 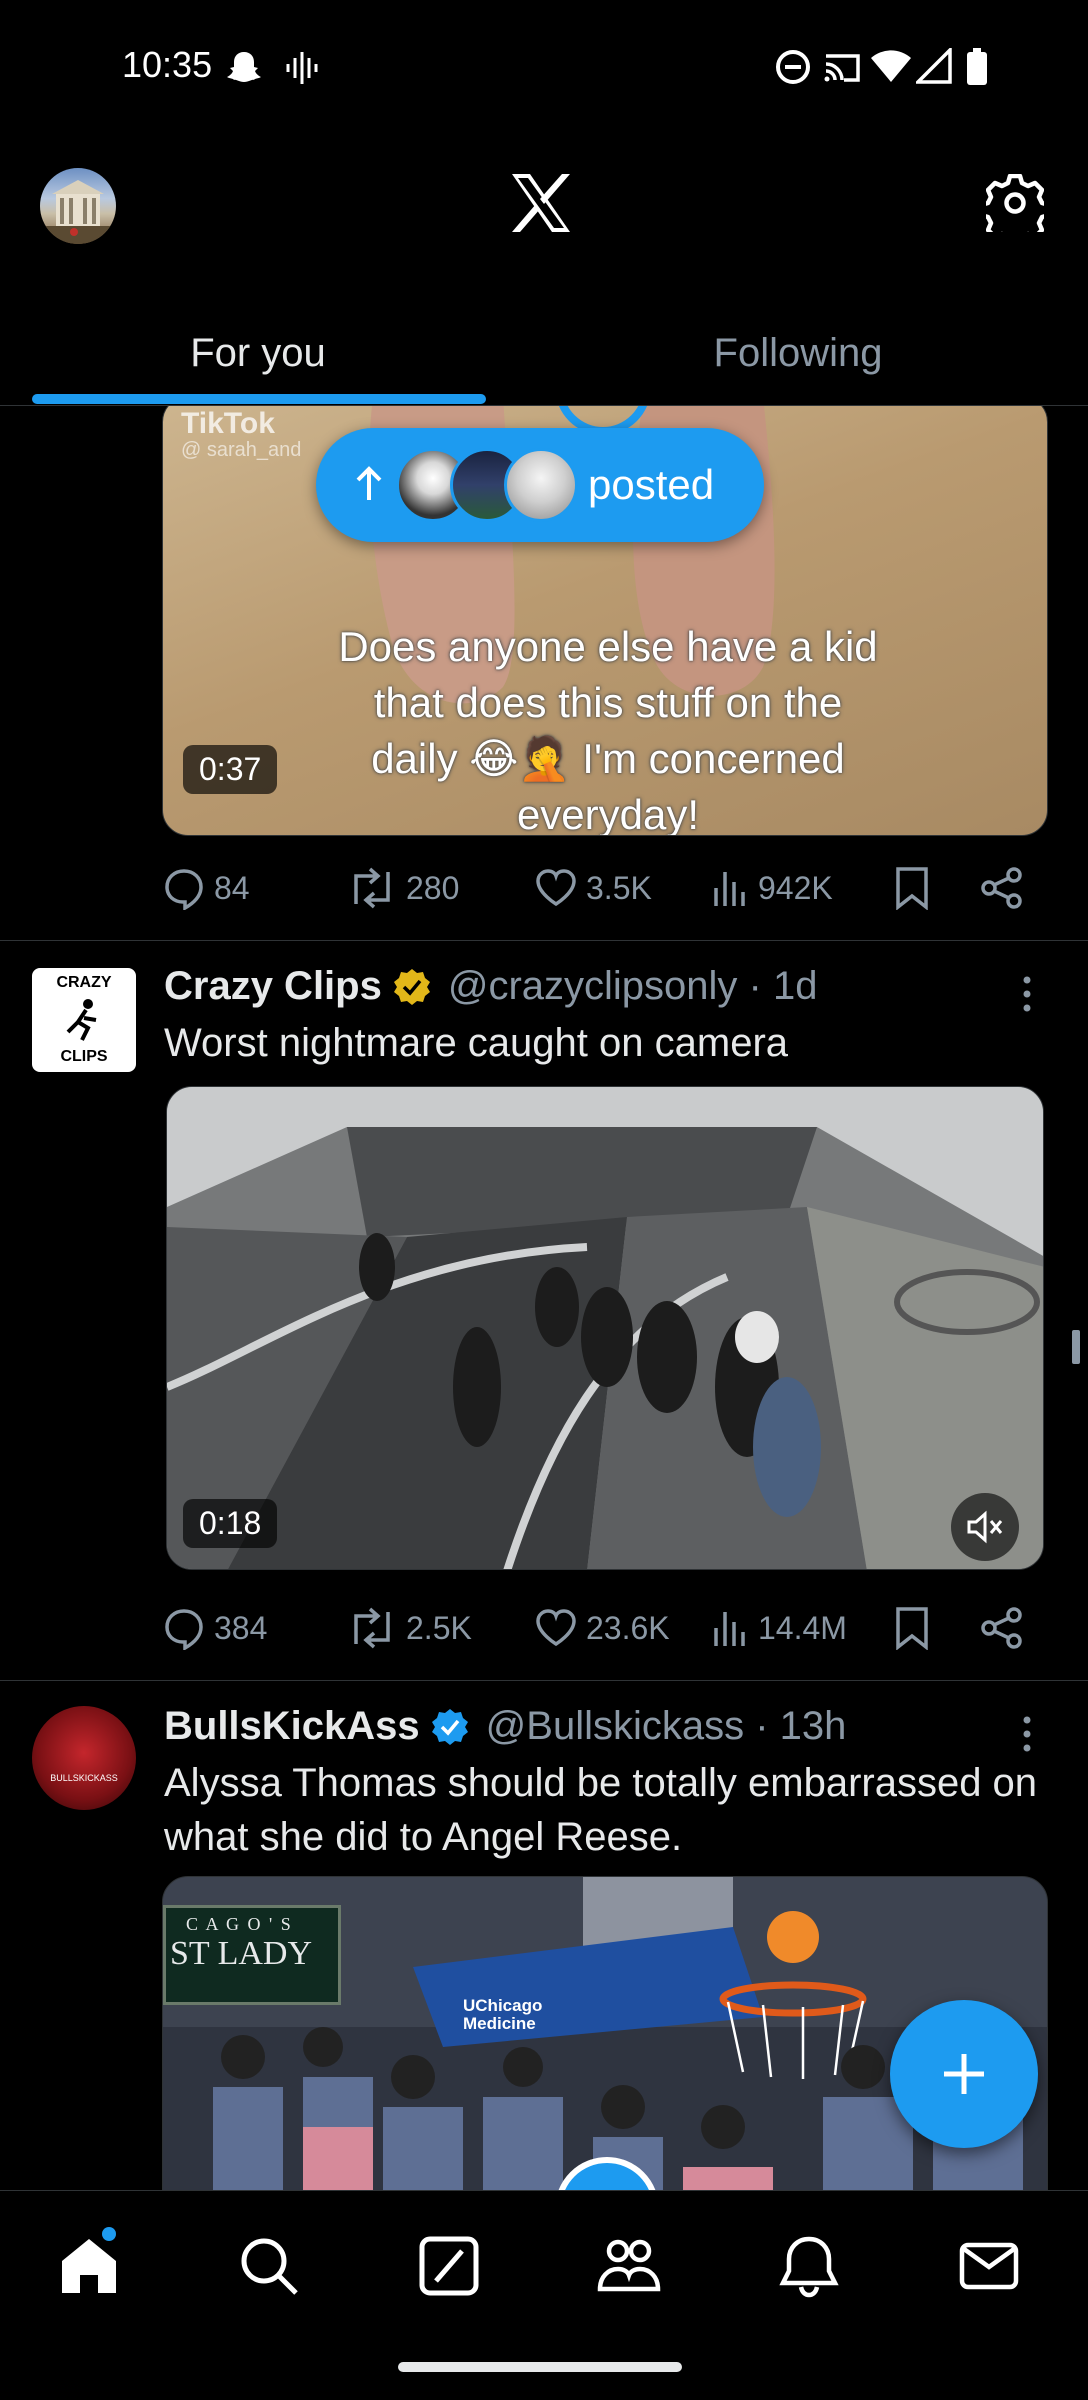 What do you see at coordinates (241, 1953) in the screenshot?
I see `arena-sign-main: ST LADY` at bounding box center [241, 1953].